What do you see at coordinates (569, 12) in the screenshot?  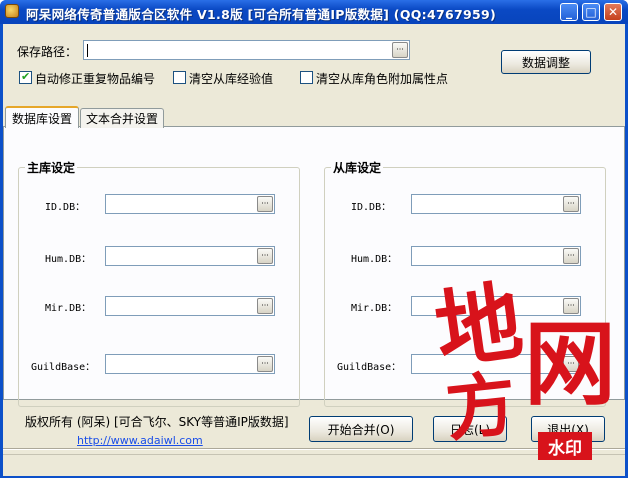 I see `minimize-button: _` at bounding box center [569, 12].